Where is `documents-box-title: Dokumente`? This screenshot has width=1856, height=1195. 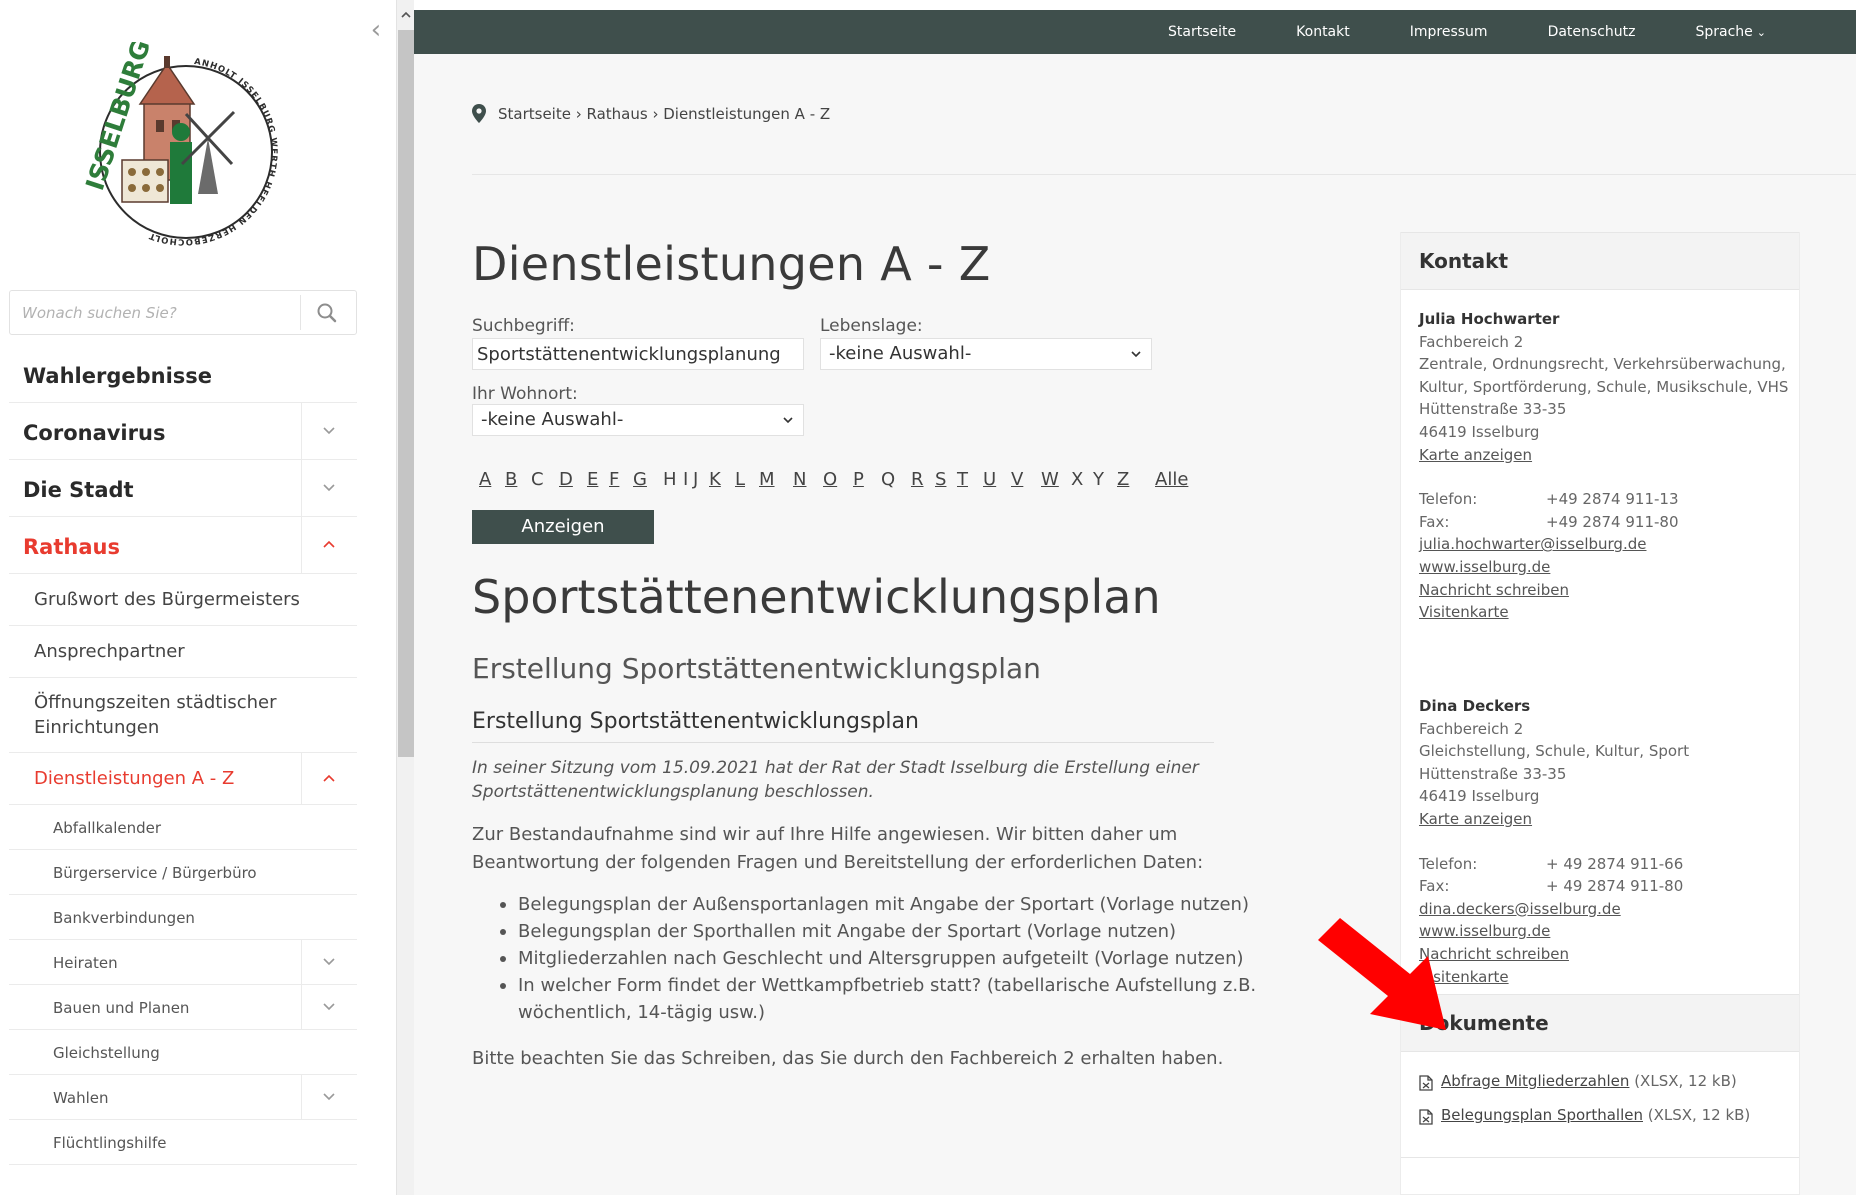 documents-box-title: Dokumente is located at coordinates (1600, 1023).